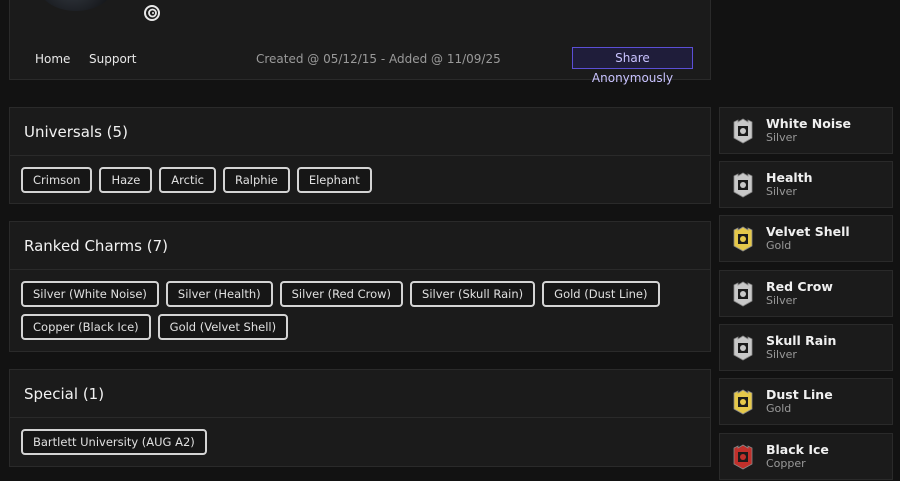 This screenshot has height=481, width=900. What do you see at coordinates (219, 294) in the screenshot?
I see `item-chip: Silver (Health)` at bounding box center [219, 294].